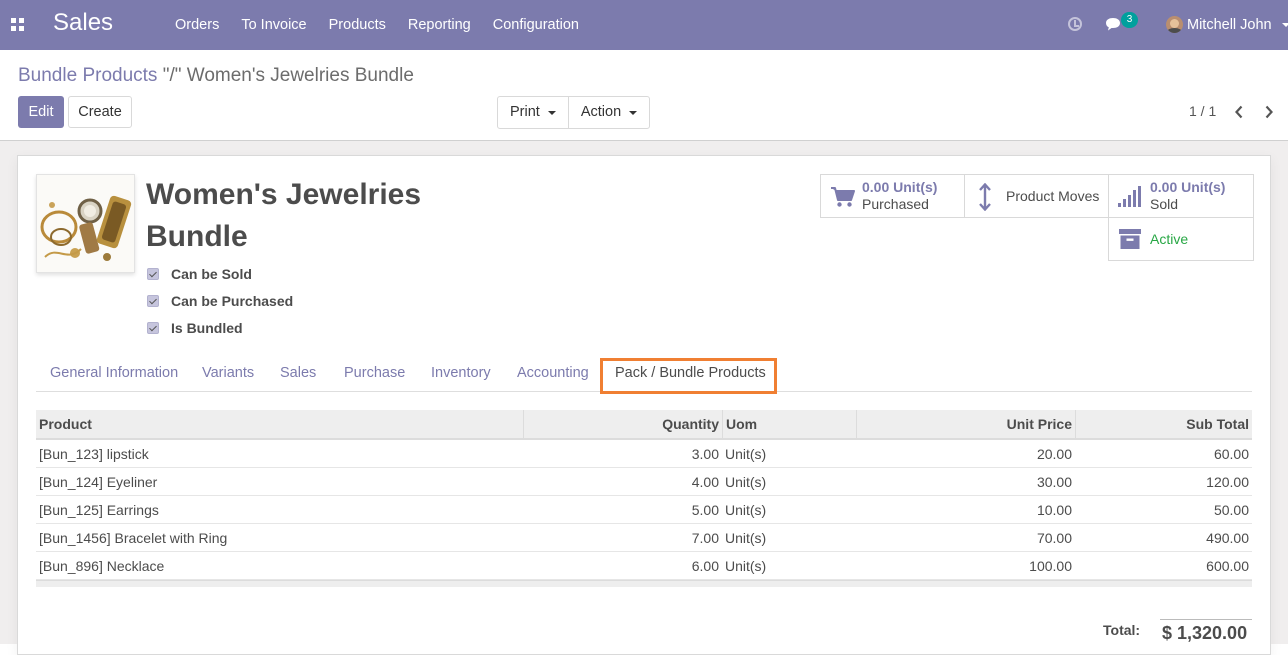  I want to click on menu-products: Products, so click(357, 25).